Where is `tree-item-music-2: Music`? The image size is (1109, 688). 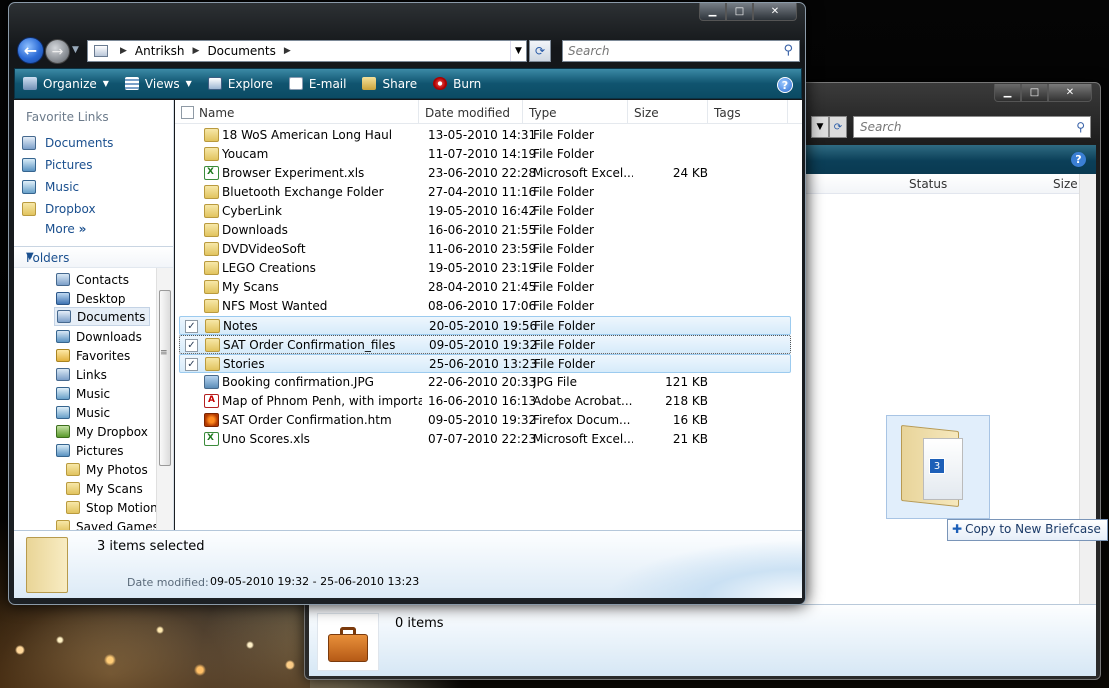
tree-item-music-2: Music is located at coordinates (83, 412).